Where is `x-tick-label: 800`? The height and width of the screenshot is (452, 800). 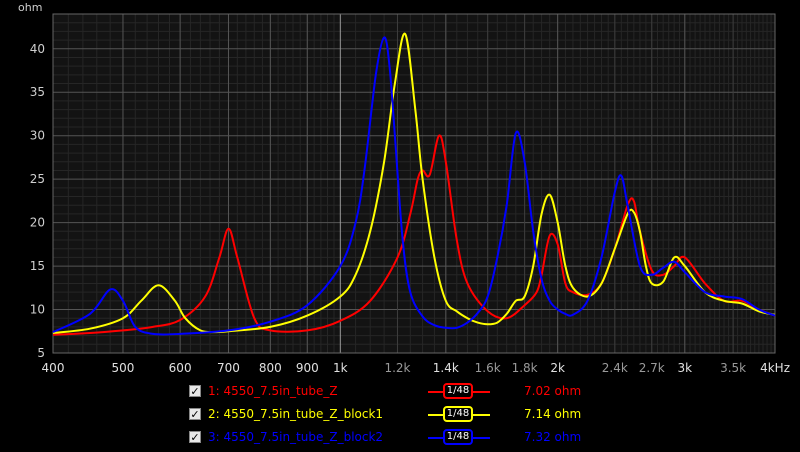
x-tick-label: 800 is located at coordinates (270, 368).